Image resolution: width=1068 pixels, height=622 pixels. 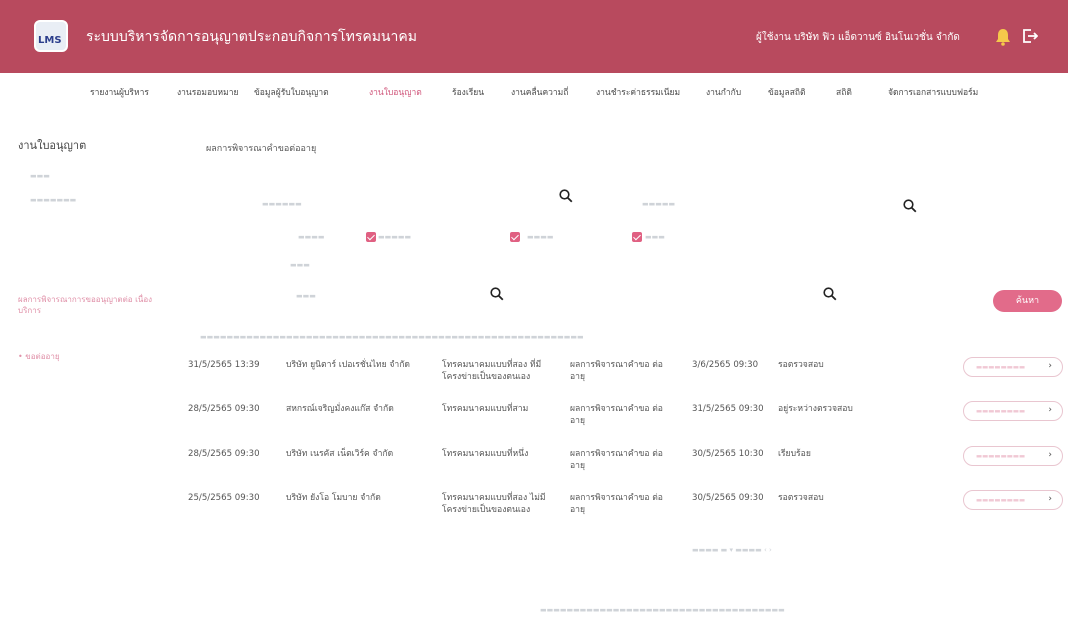 I want to click on cell-updated: 30/5/2565 09:30, so click(x=728, y=498).